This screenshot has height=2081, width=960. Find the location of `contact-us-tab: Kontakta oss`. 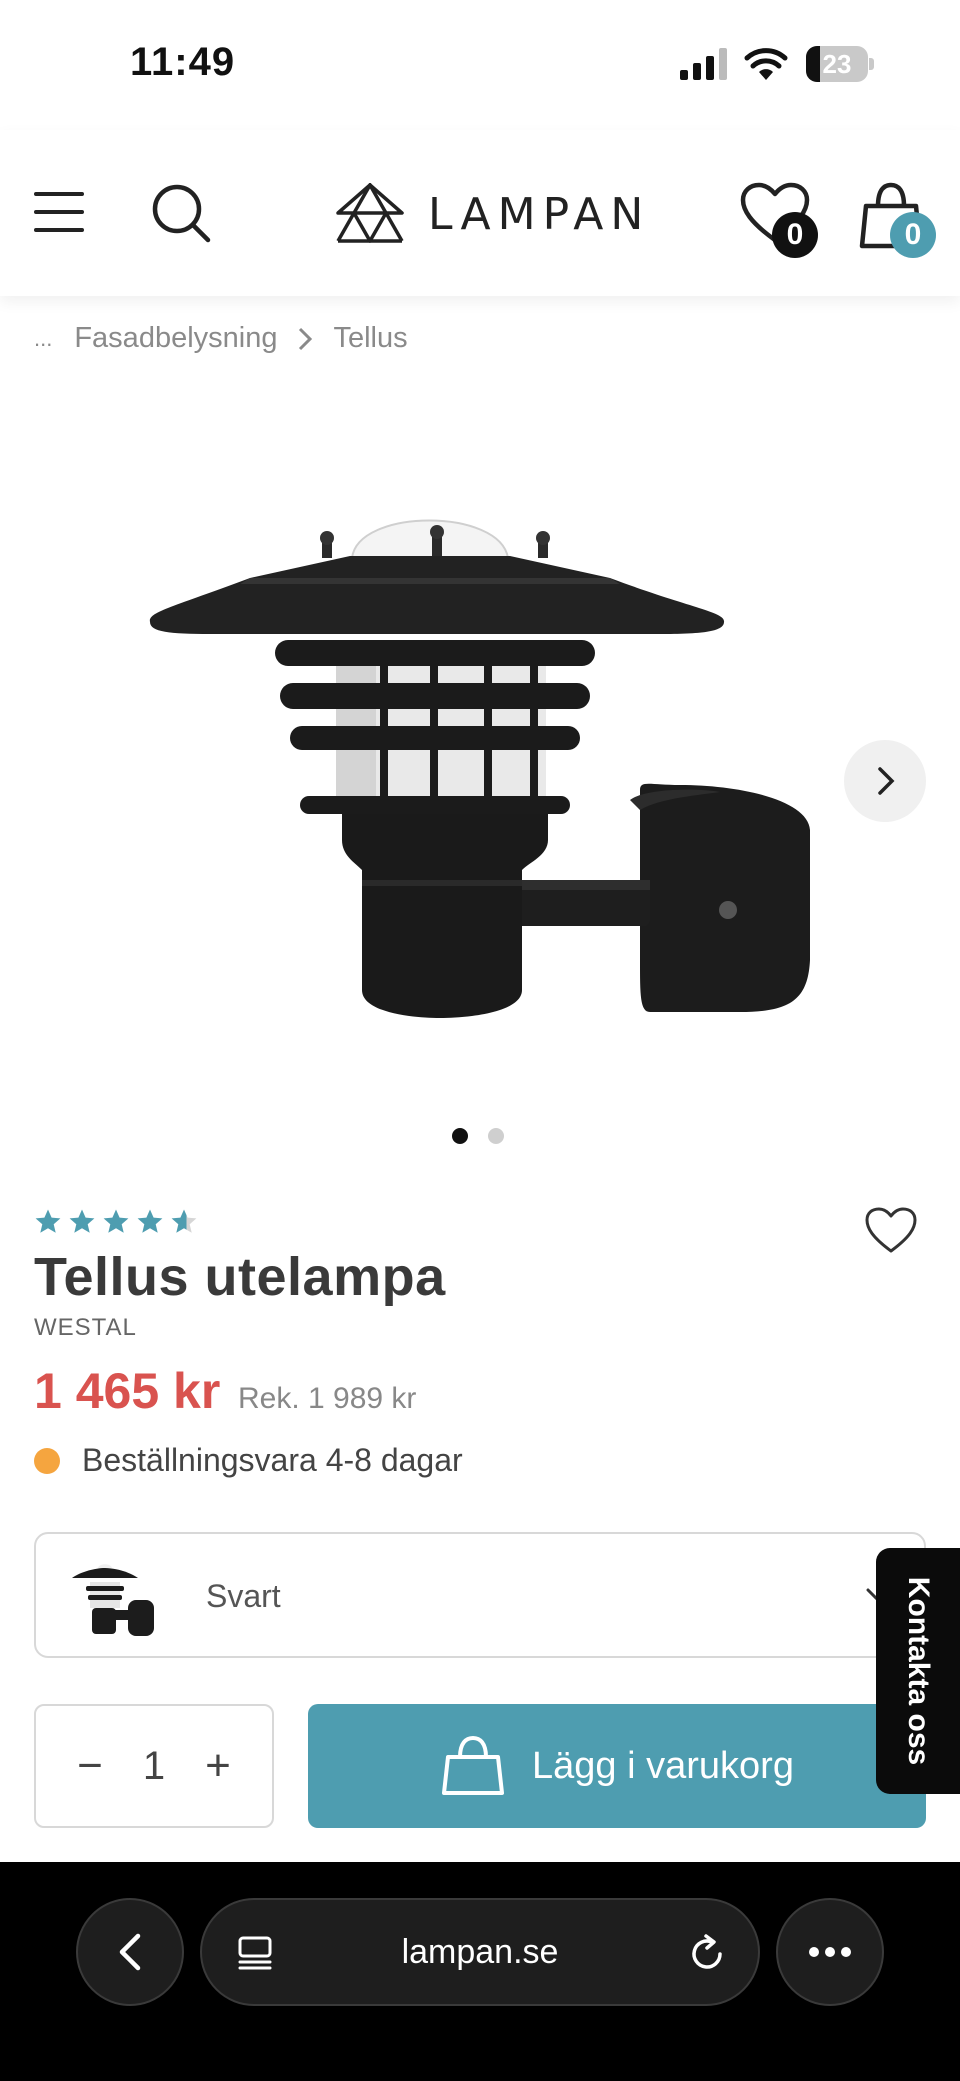

contact-us-tab: Kontakta oss is located at coordinates (918, 1671).